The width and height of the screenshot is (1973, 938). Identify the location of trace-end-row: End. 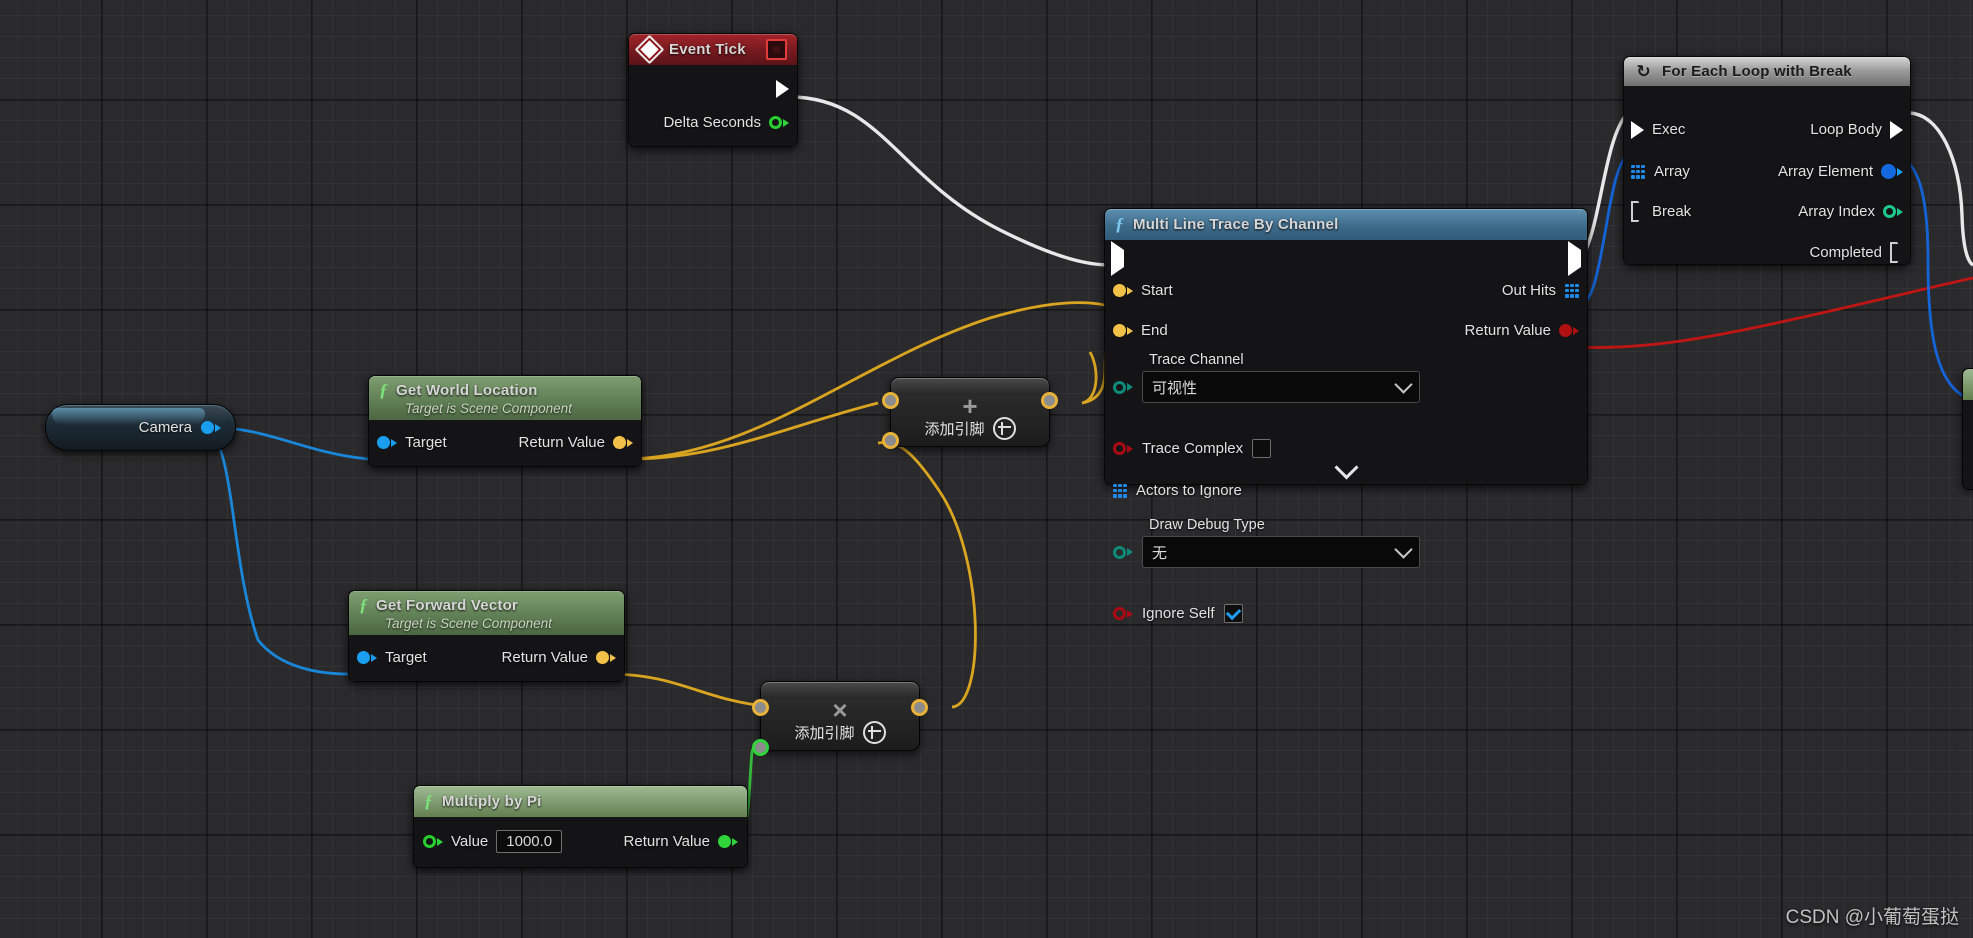
(1140, 330).